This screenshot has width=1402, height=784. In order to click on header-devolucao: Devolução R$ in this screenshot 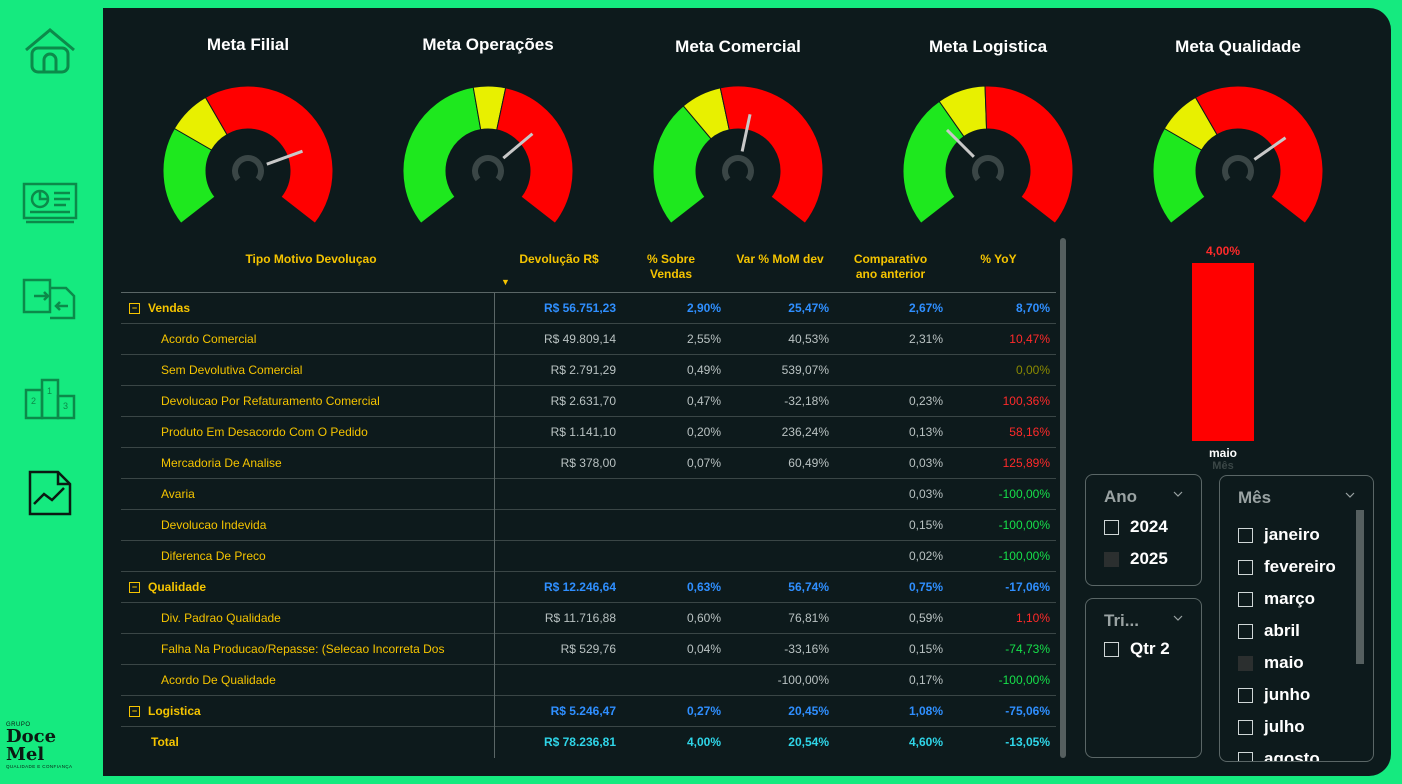, I will do `click(559, 259)`.